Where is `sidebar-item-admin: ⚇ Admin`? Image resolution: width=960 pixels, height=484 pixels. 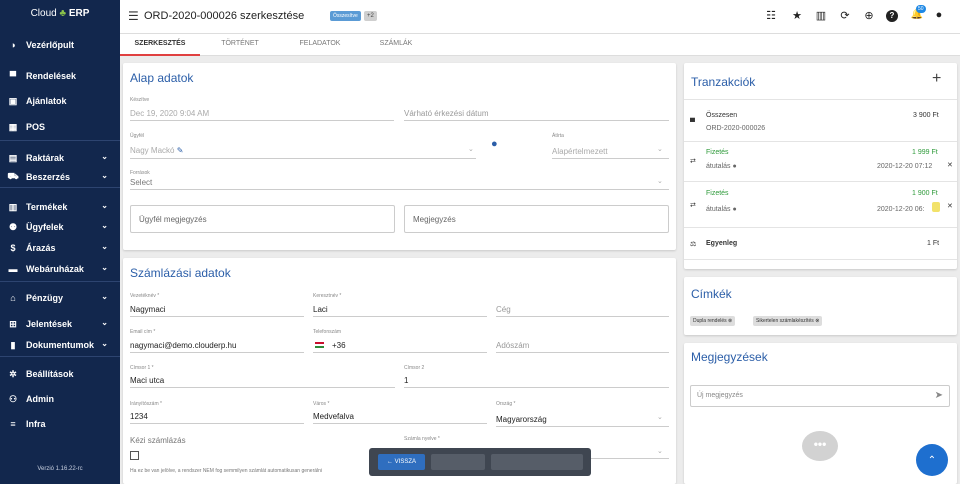 sidebar-item-admin: ⚇ Admin is located at coordinates (60, 399).